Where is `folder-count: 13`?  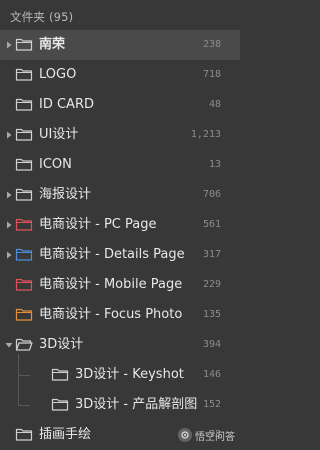 folder-count: 13 is located at coordinates (214, 164).